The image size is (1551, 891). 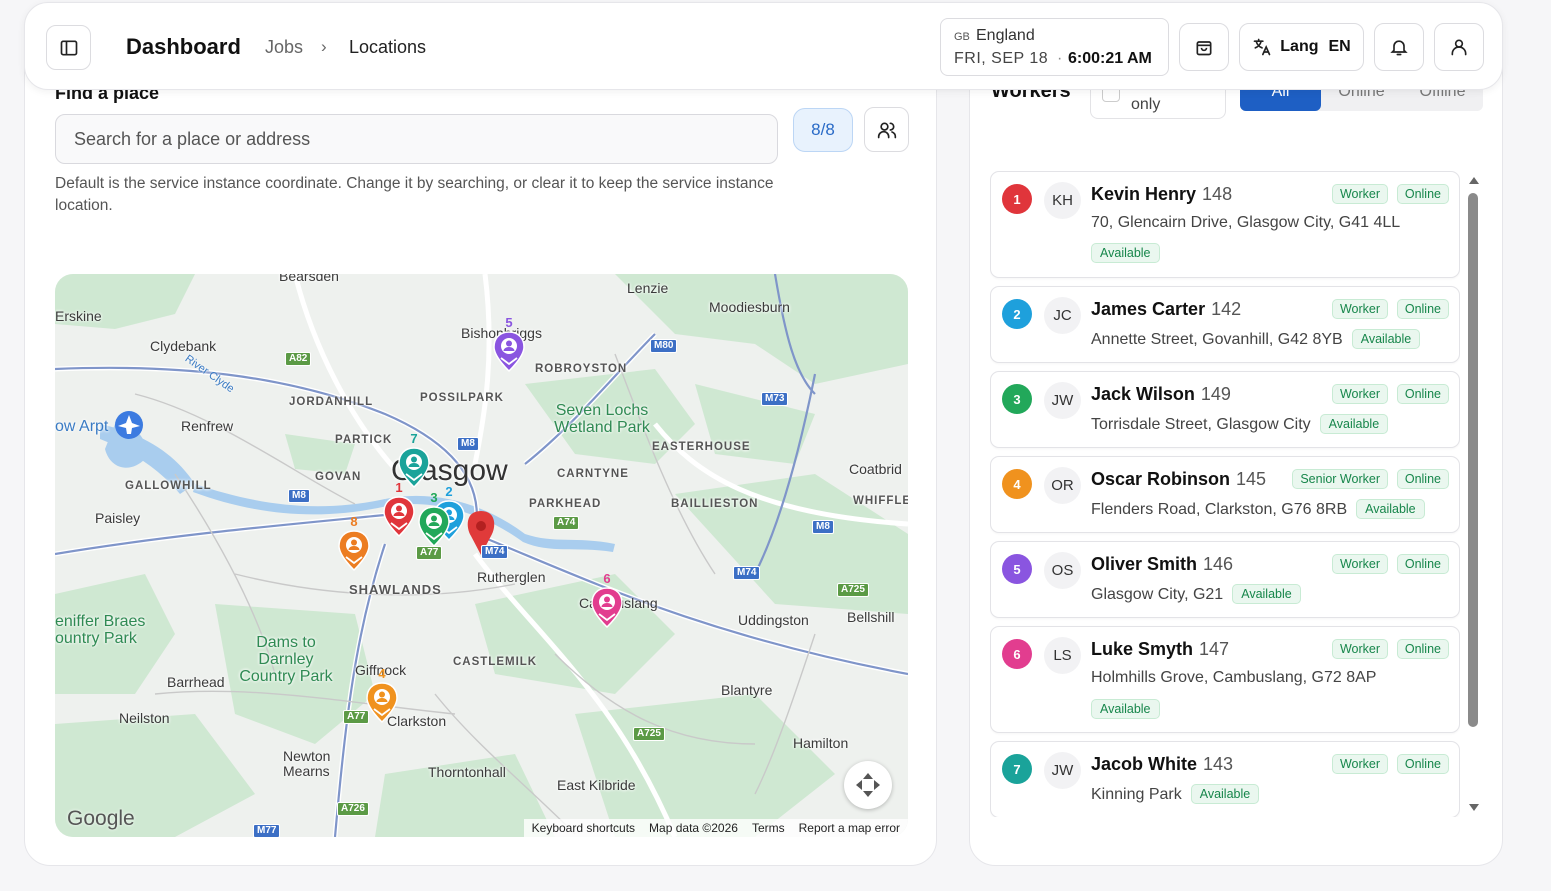 What do you see at coordinates (880, 501) in the screenshot?
I see `map-label-whifflet: WHIFFLE` at bounding box center [880, 501].